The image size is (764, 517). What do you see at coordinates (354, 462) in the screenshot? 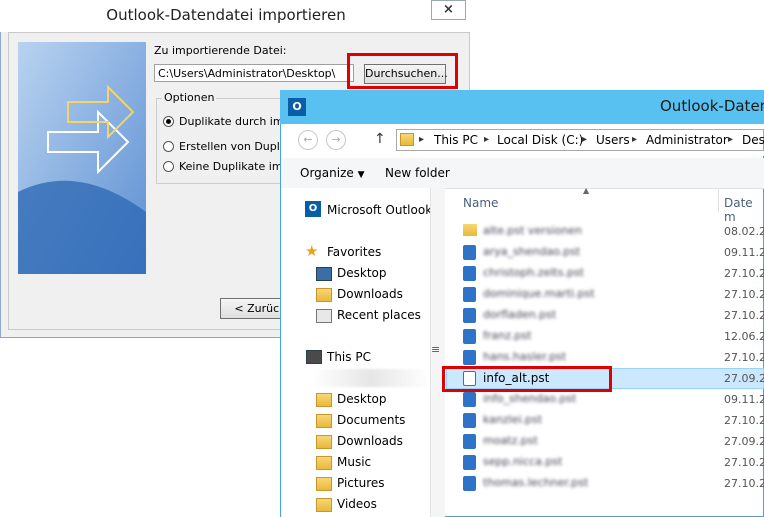
I see `nav-pc-music: Music` at bounding box center [354, 462].